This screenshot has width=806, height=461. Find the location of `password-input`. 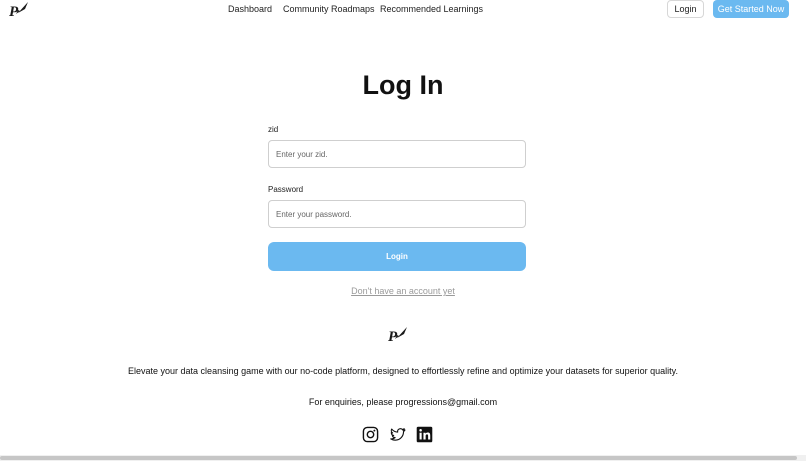

password-input is located at coordinates (397, 214).